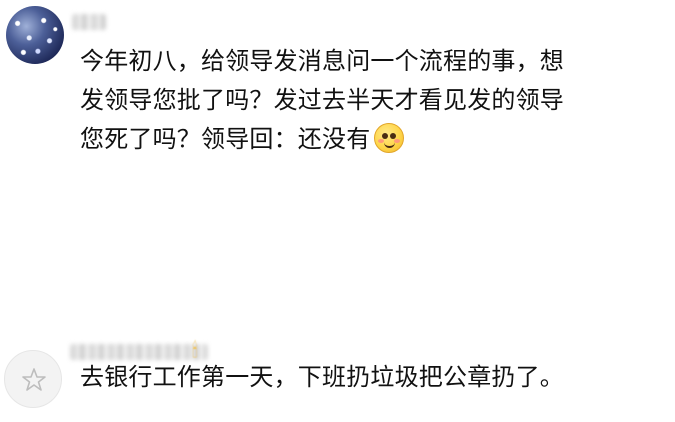 The width and height of the screenshot is (675, 422). I want to click on comment-text: 去银行工作第一天，下班扔垃圾把公章扔了。, so click(322, 377).